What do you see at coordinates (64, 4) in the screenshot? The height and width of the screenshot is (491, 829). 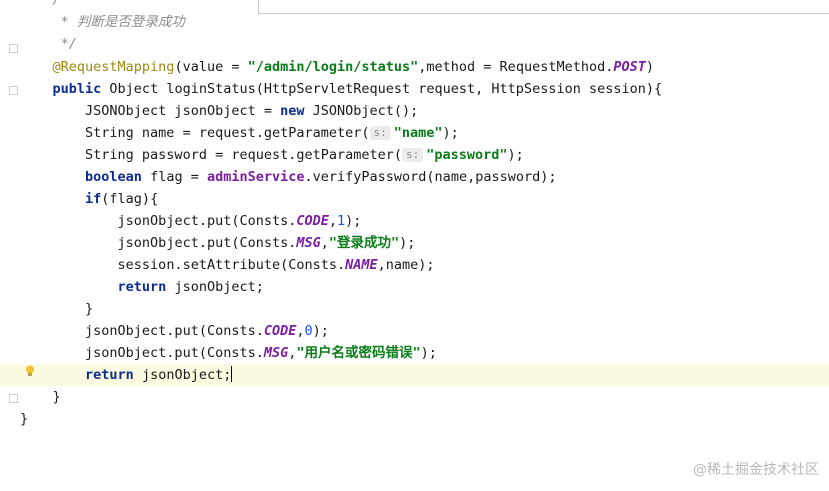 I see `comment-text: /**` at bounding box center [64, 4].